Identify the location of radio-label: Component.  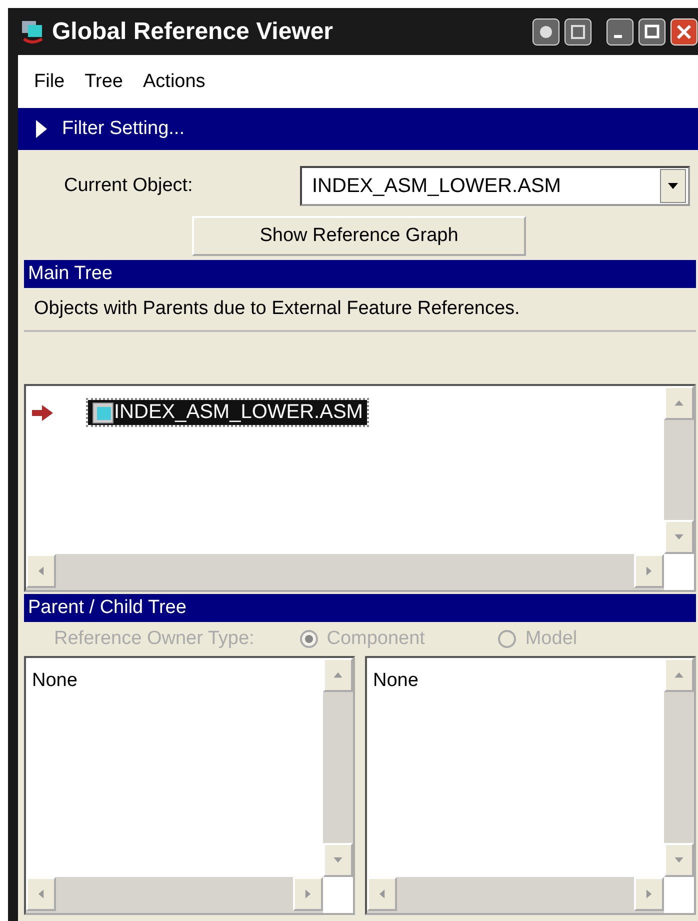
(375, 639).